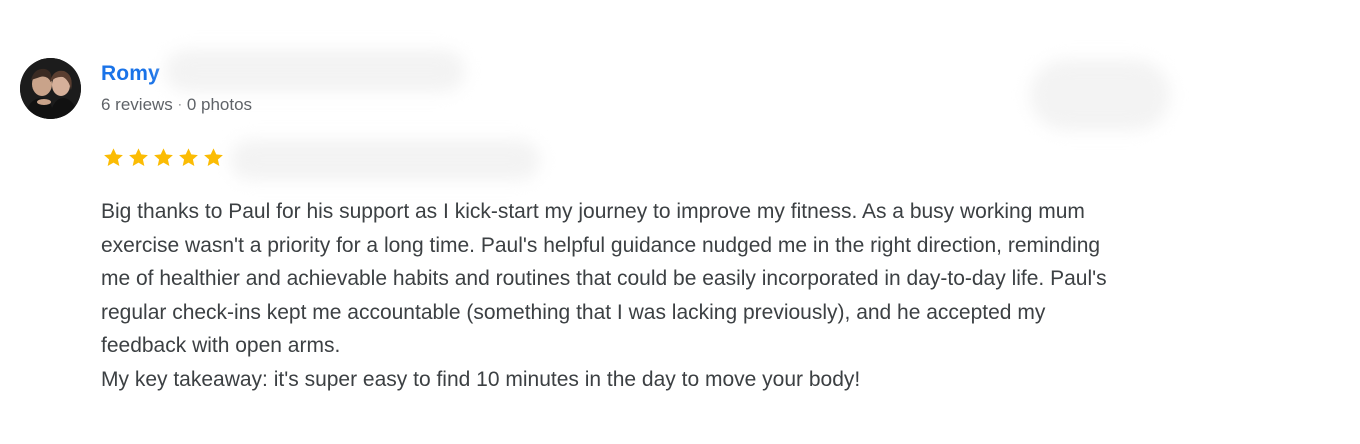 The height and width of the screenshot is (444, 1360). What do you see at coordinates (315, 71) in the screenshot?
I see `redacted-surname` at bounding box center [315, 71].